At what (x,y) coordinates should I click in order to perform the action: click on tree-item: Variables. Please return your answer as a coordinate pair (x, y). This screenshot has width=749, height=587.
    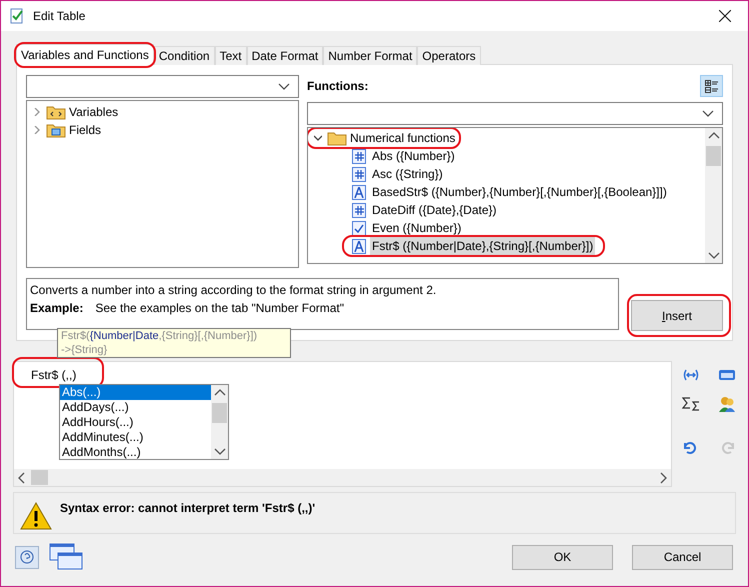
    Looking at the image, I should click on (93, 112).